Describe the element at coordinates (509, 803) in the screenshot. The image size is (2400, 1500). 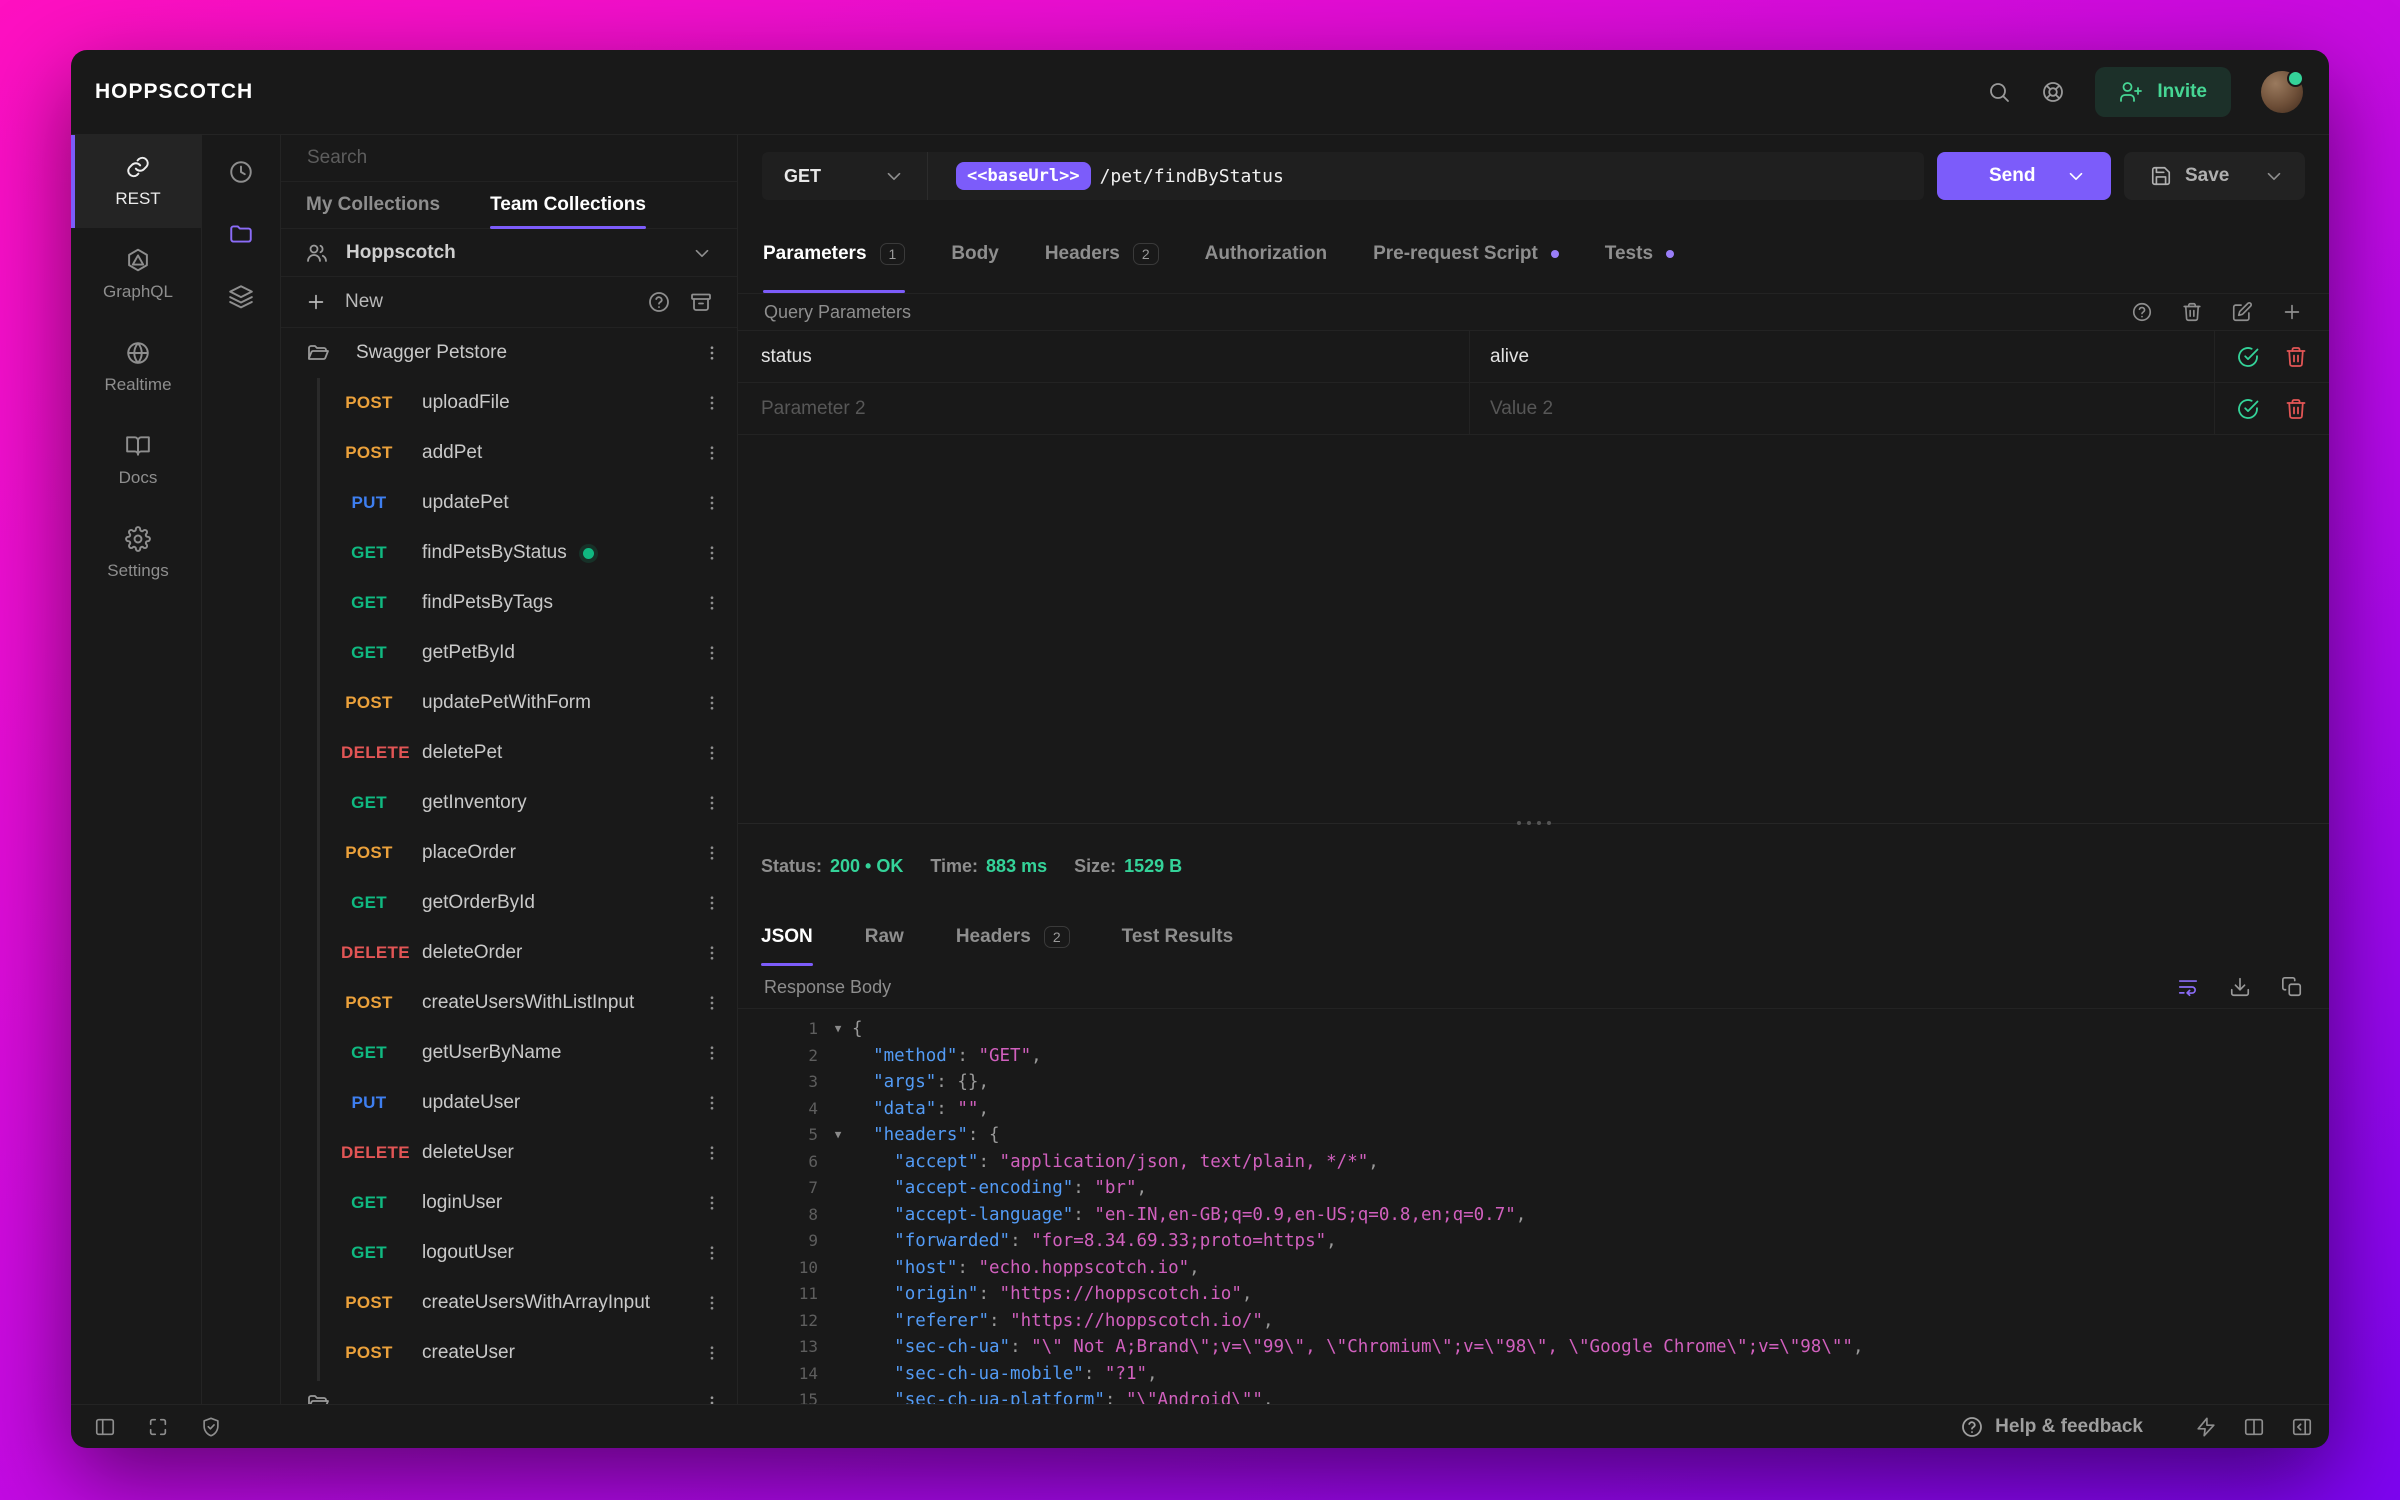
I see `request-item: GET getInventory` at that location.